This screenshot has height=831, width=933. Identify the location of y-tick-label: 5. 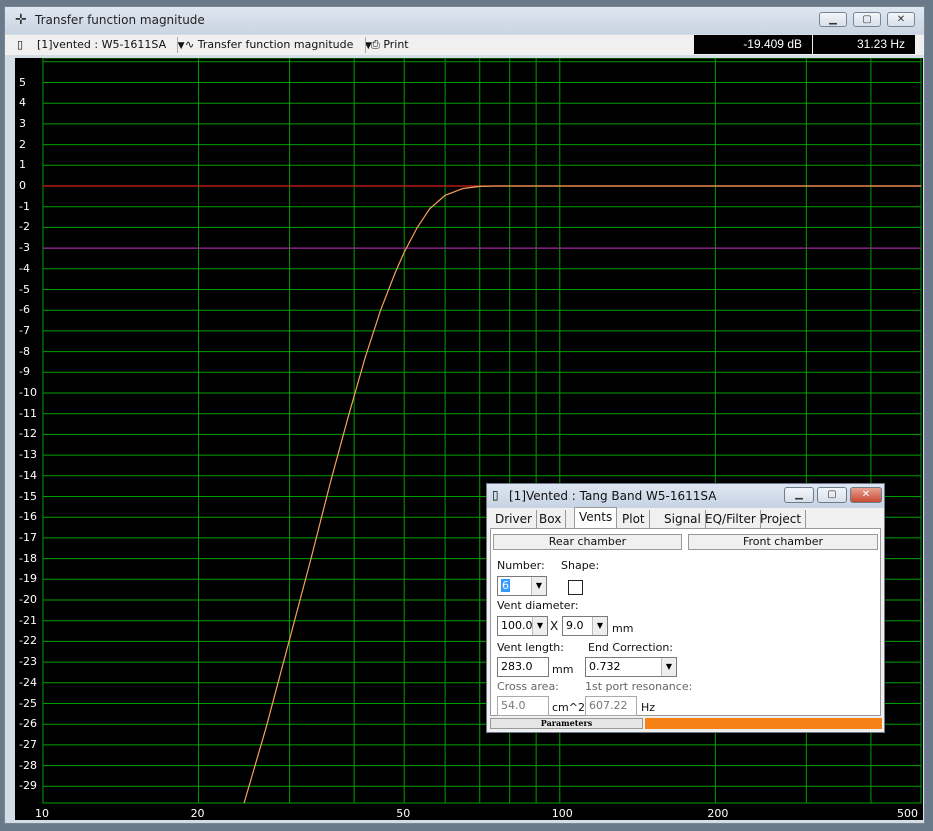
(22, 82).